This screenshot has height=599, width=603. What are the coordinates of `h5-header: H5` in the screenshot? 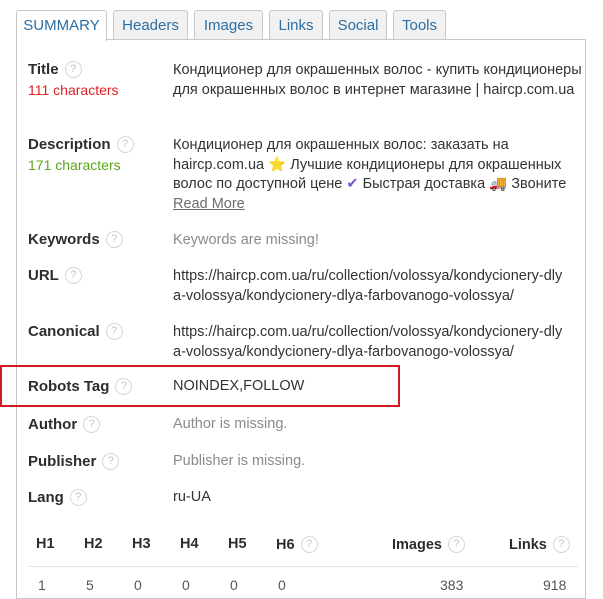 It's located at (237, 544).